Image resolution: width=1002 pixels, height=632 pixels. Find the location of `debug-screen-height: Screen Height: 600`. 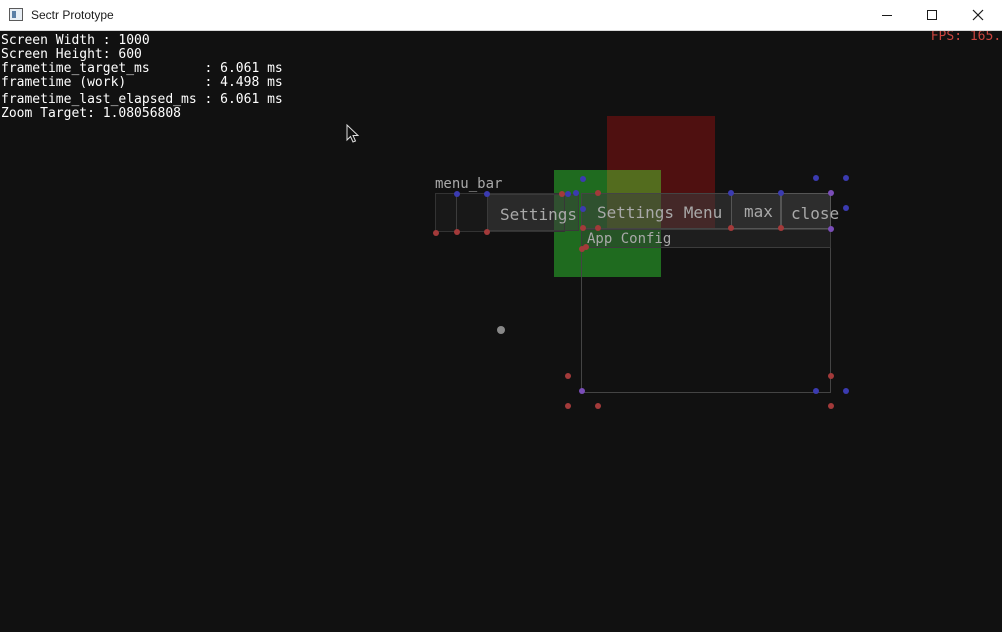

debug-screen-height: Screen Height: 600 is located at coordinates (71, 54).